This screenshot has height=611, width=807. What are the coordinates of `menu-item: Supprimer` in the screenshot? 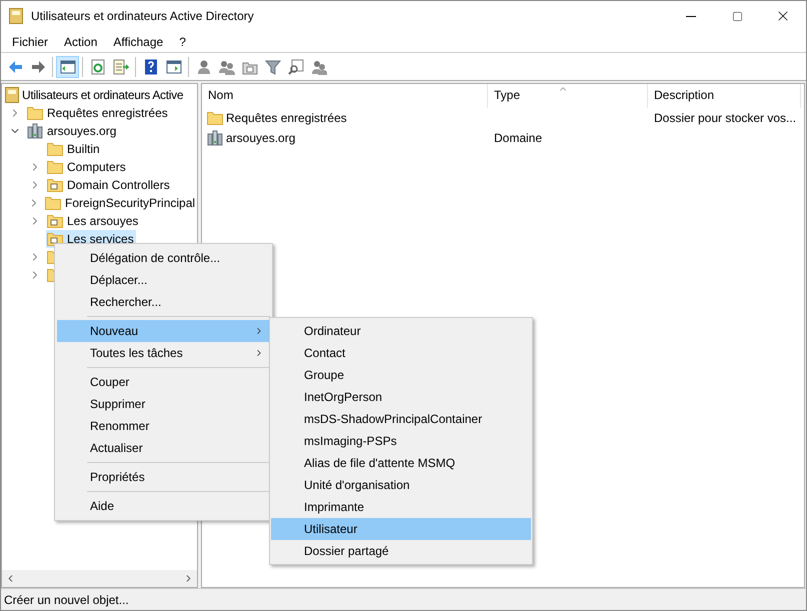 It's located at (163, 404).